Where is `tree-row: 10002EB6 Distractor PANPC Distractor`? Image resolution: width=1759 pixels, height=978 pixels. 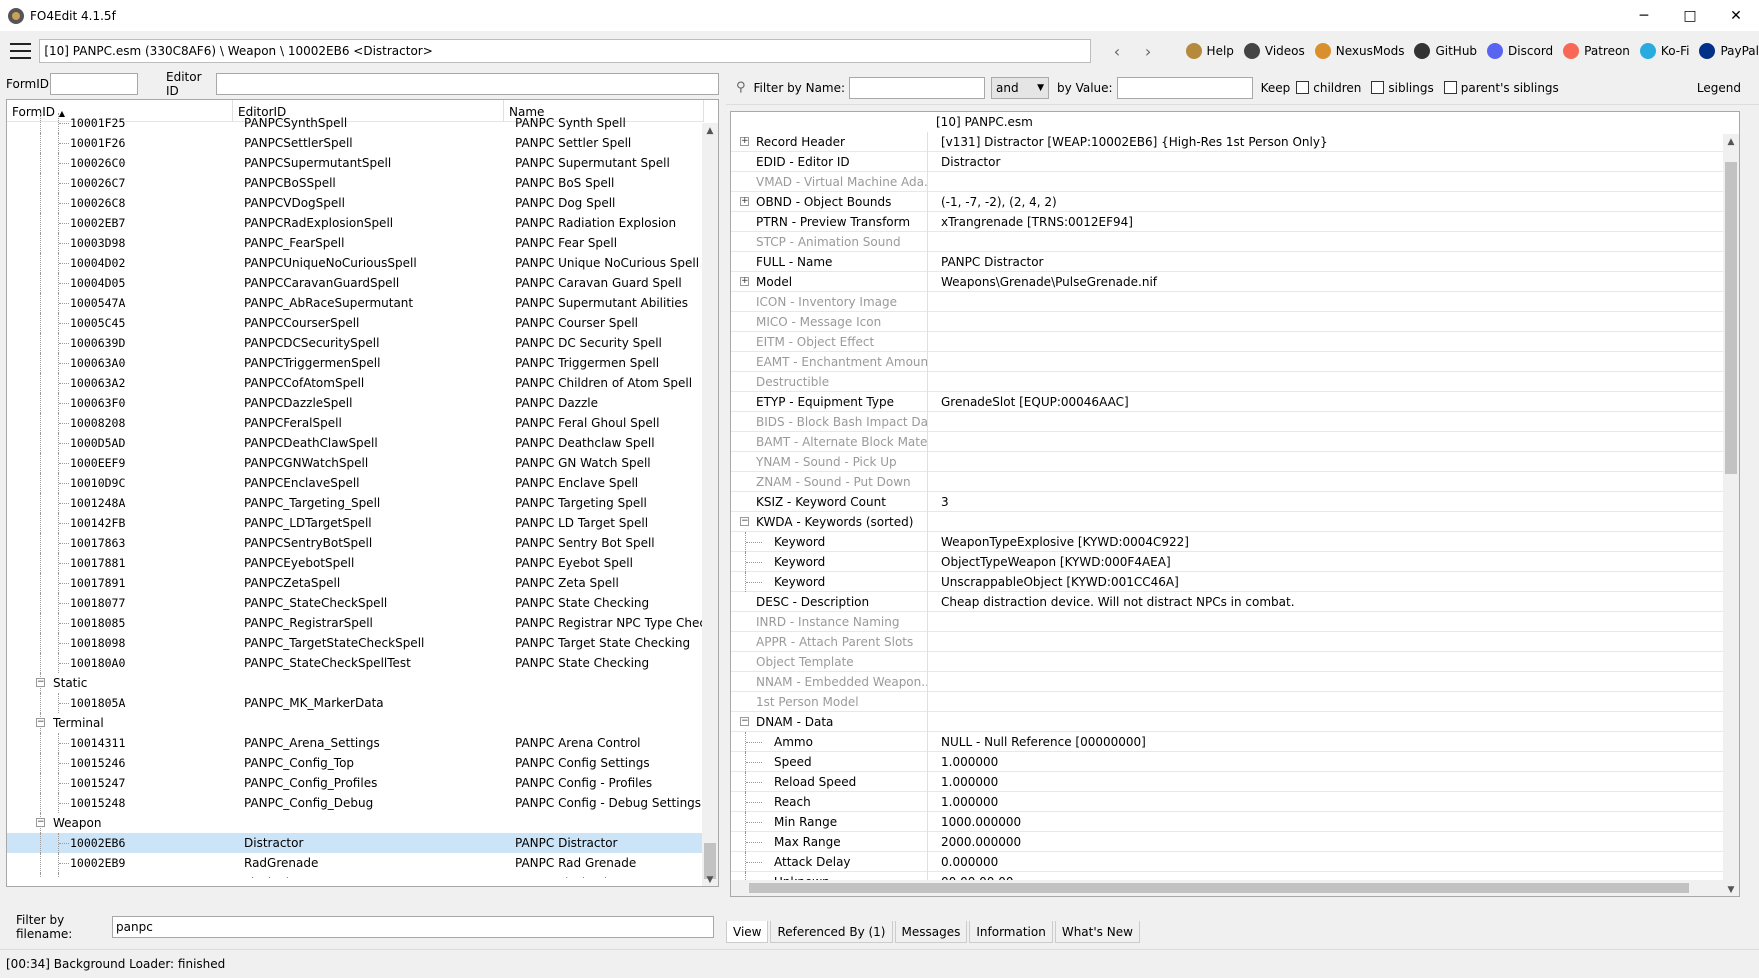
tree-row: 10002EB6 Distractor PANPC Distractor is located at coordinates (355, 843).